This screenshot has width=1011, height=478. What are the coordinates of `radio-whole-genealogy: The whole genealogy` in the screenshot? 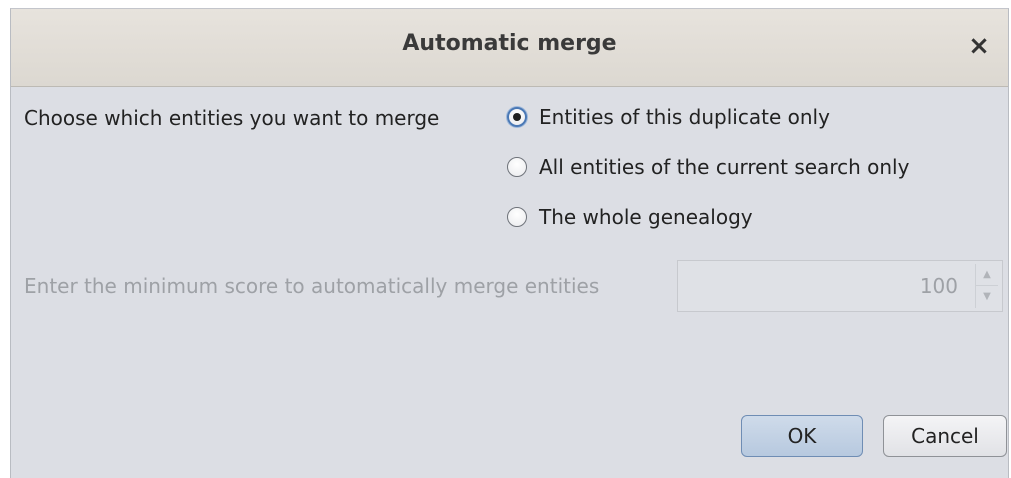 It's located at (630, 217).